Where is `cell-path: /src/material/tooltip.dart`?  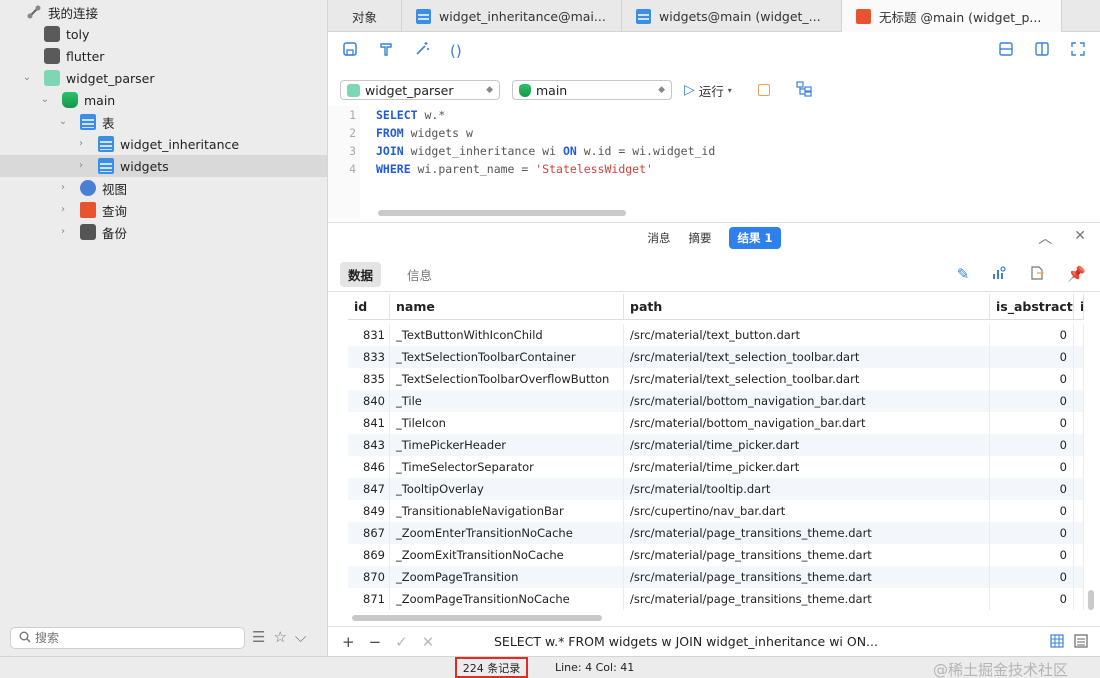
cell-path: /src/material/tooltip.dart is located at coordinates (807, 489).